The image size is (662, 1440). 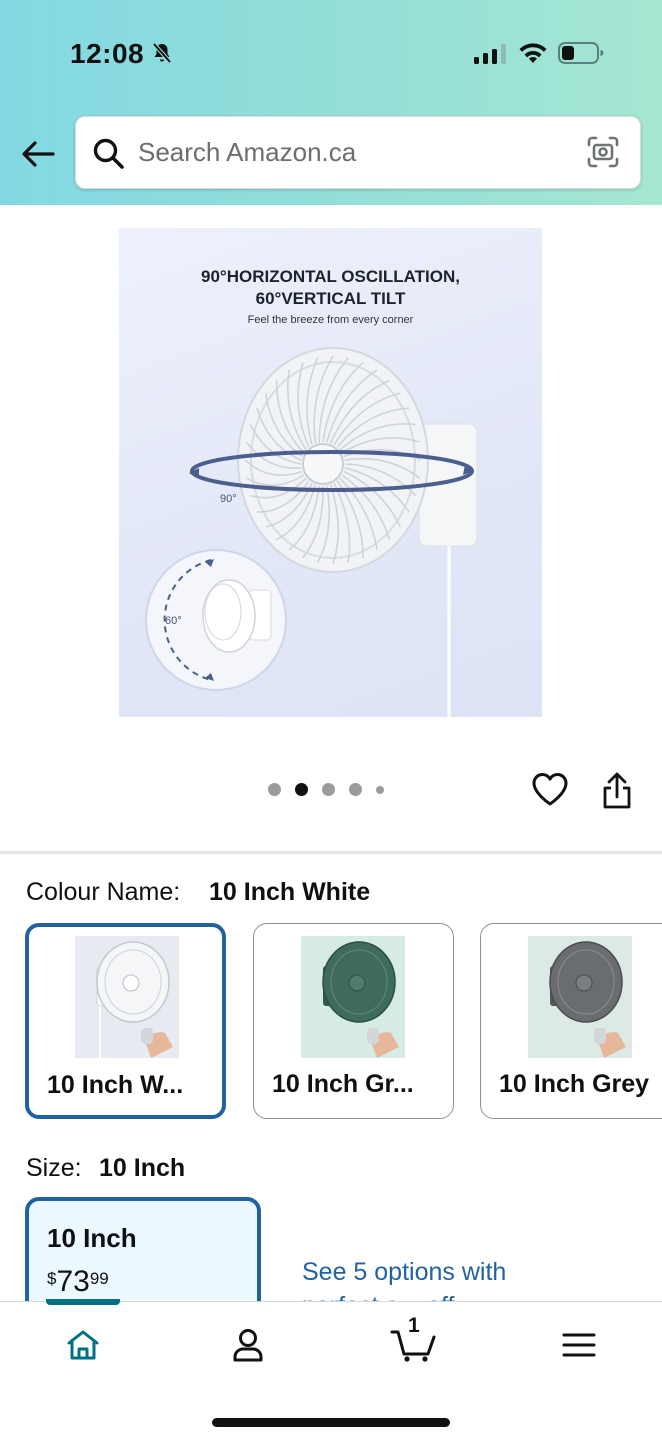 I want to click on see-options-link: See 5 options with, so click(x=404, y=1272).